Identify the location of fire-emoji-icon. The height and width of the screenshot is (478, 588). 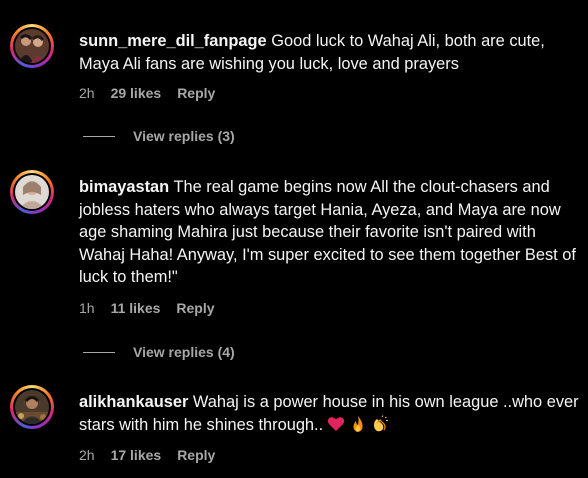
(358, 424).